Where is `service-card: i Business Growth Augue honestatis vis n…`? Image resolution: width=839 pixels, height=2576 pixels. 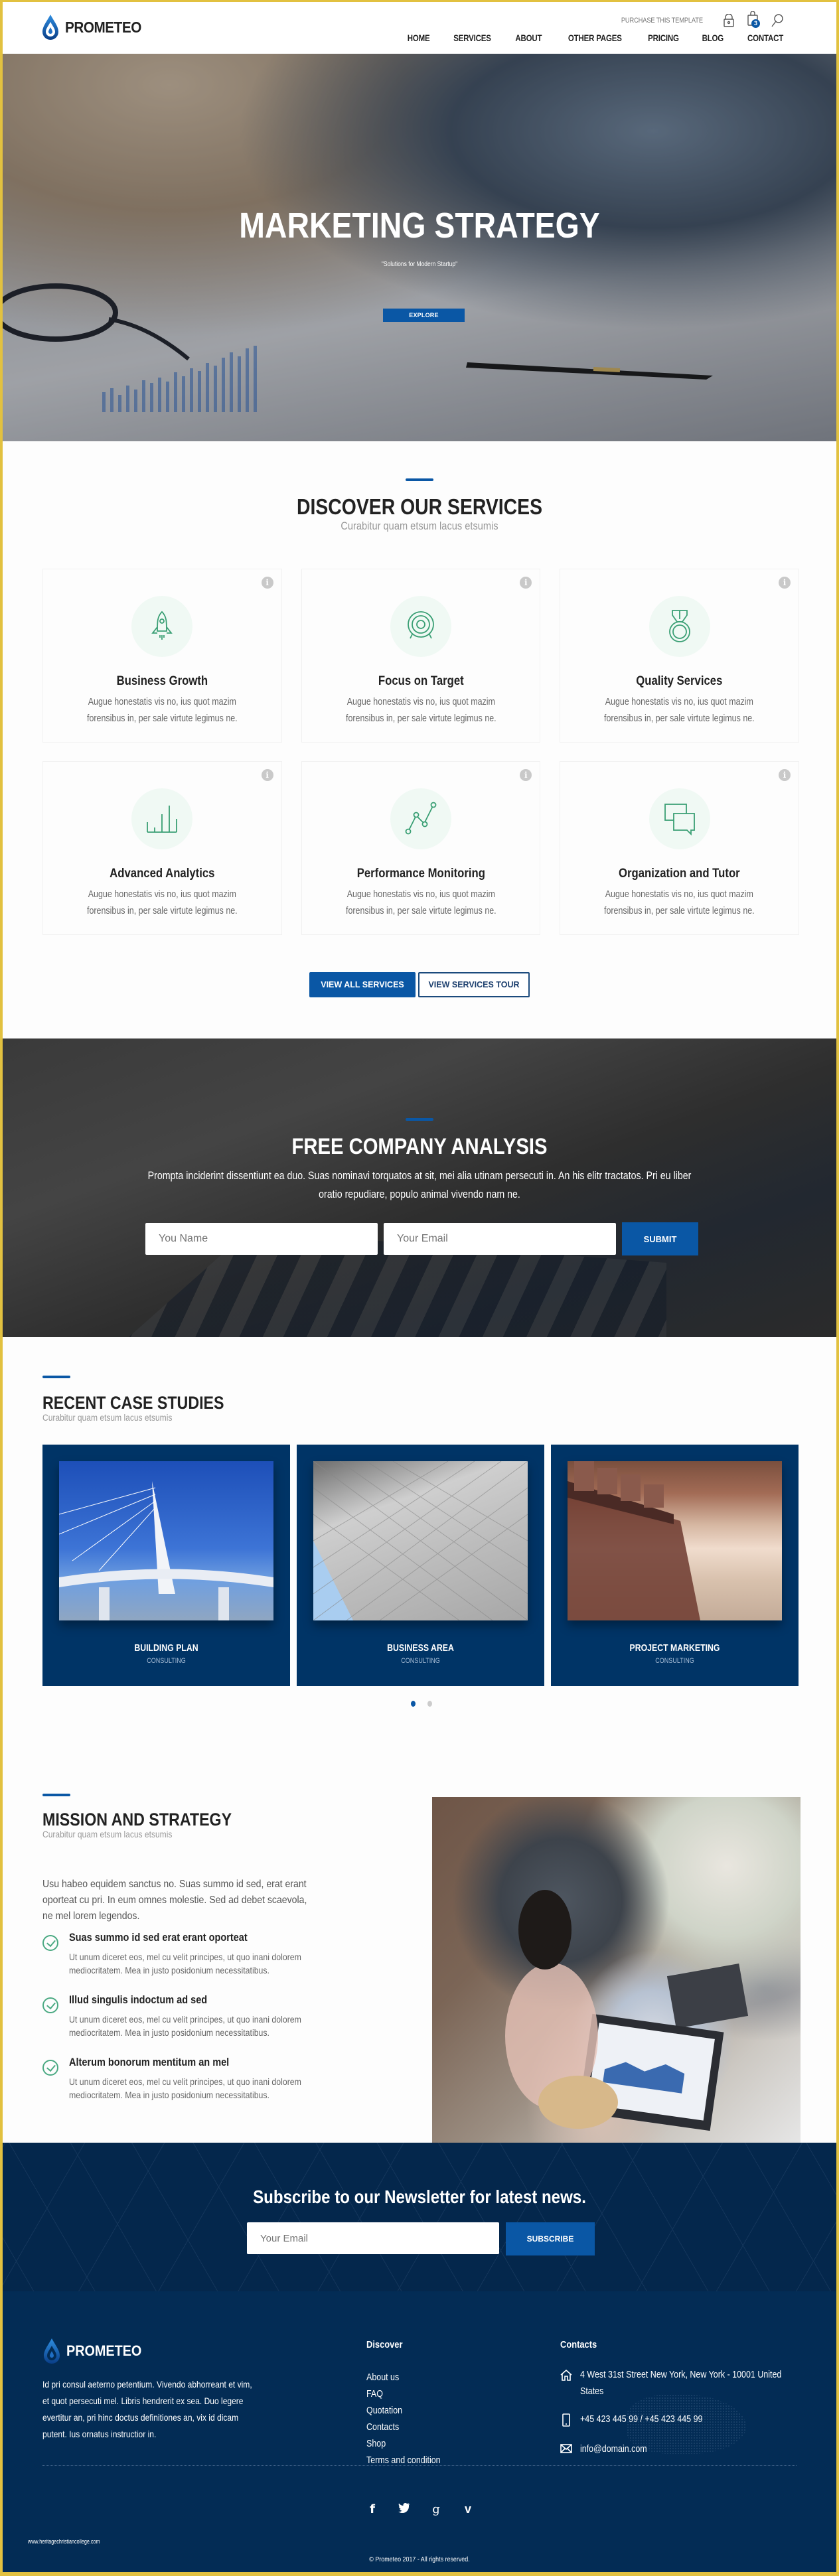 service-card: i Business Growth Augue honestatis vis n… is located at coordinates (162, 656).